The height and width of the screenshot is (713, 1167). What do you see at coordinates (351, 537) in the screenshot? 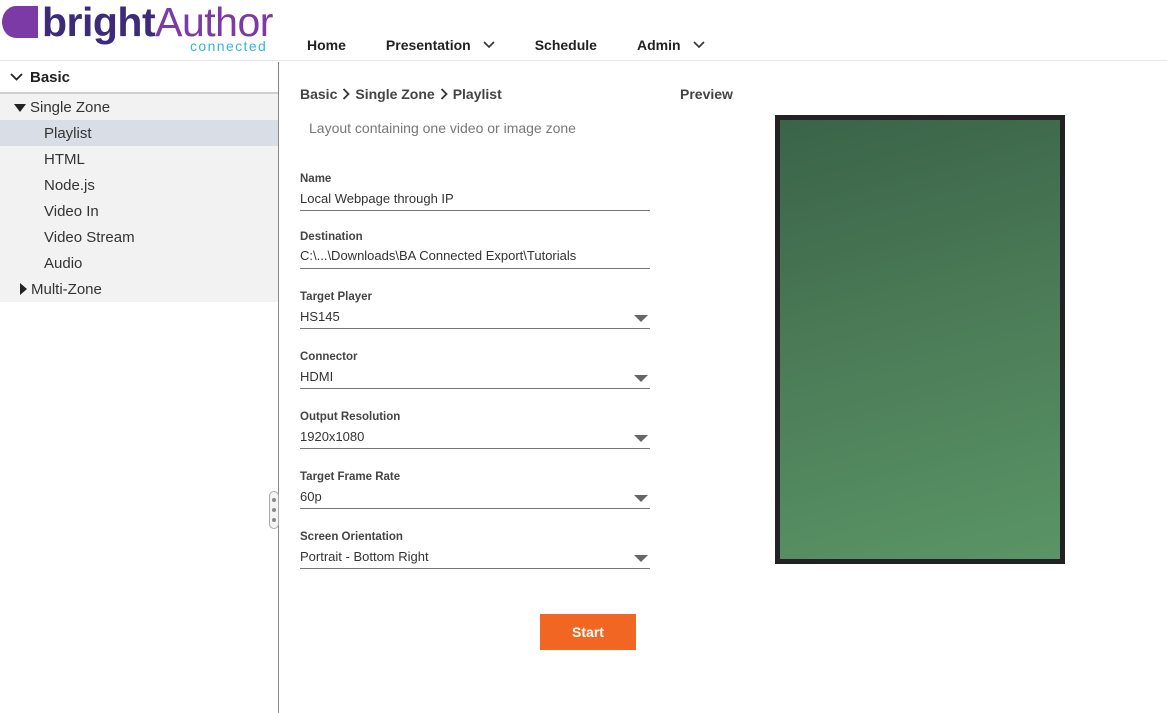
I see `field-label: Screen Orientation` at bounding box center [351, 537].